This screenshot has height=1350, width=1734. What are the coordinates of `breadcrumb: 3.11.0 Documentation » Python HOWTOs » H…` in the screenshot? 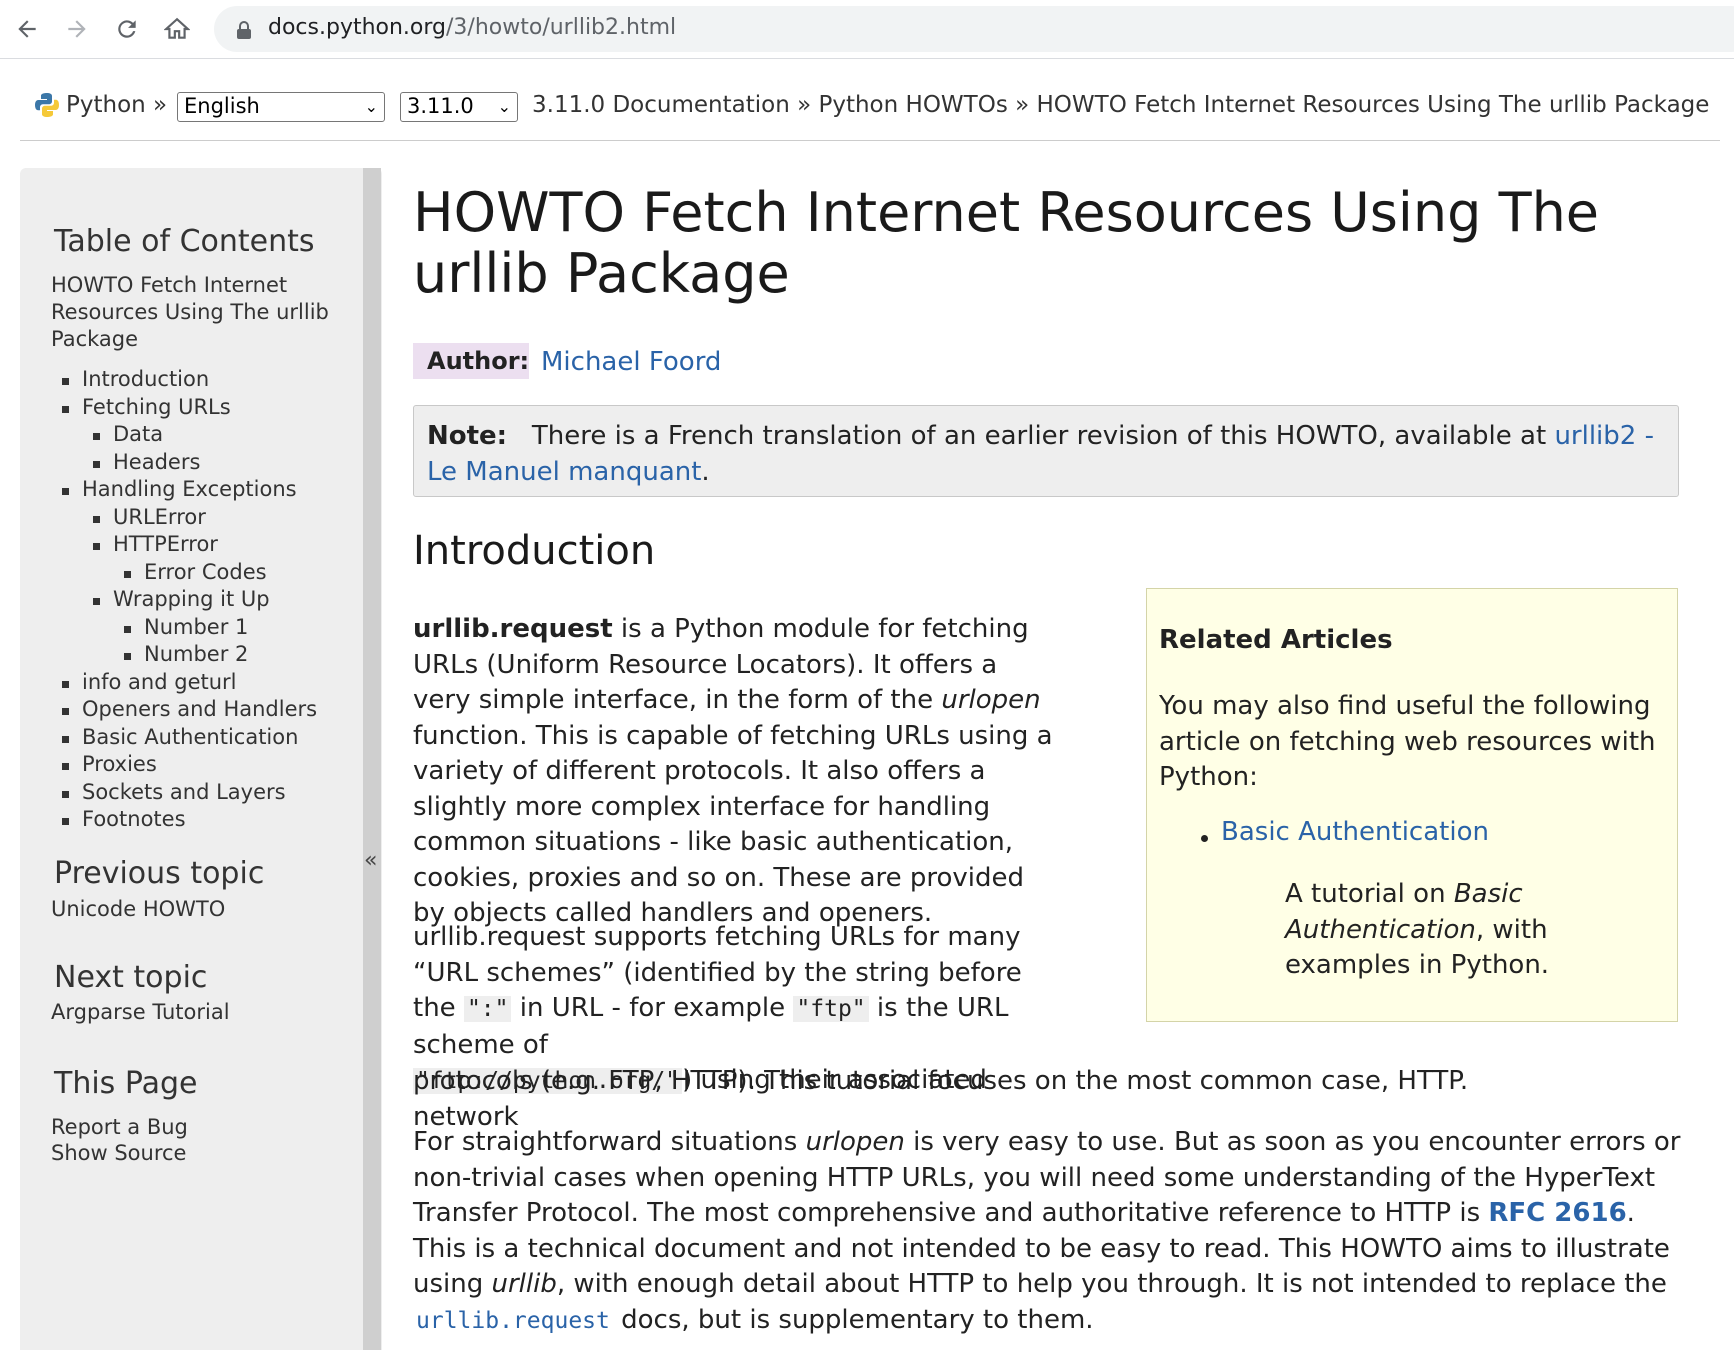 It's located at (1121, 105).